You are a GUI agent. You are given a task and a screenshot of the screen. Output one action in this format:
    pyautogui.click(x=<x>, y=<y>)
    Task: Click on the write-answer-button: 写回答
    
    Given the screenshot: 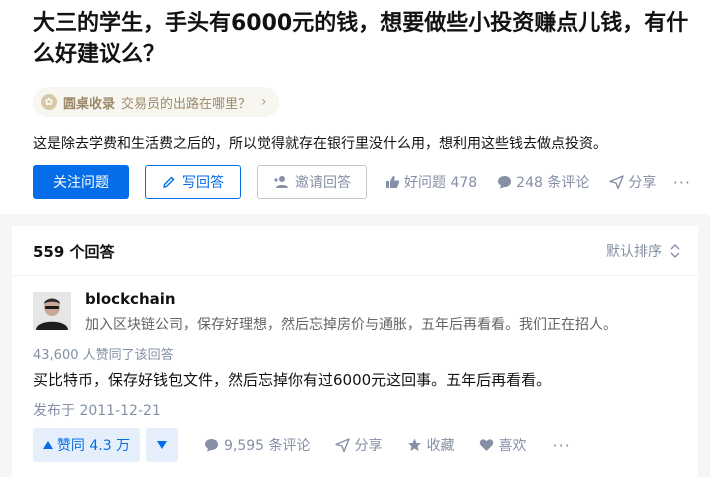 What is the action you would take?
    pyautogui.click(x=193, y=182)
    